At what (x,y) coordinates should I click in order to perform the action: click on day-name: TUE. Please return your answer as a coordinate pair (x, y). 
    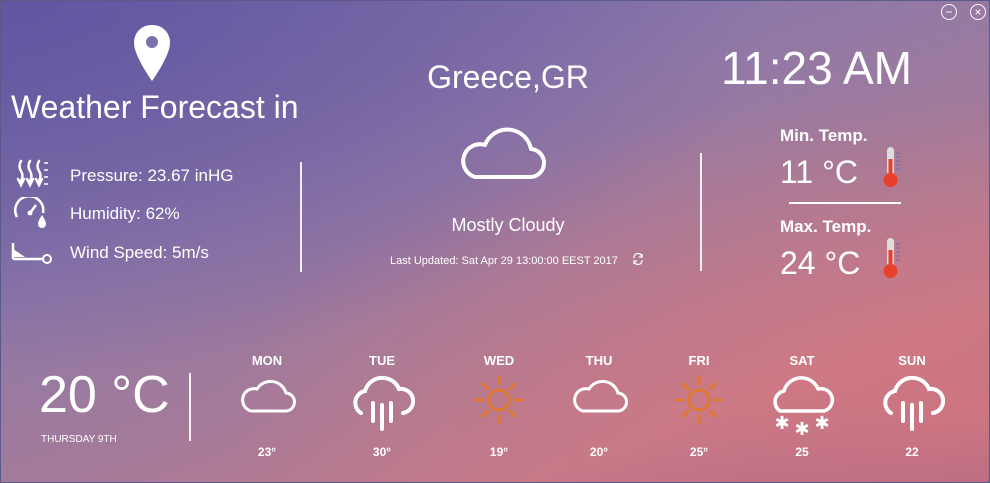
    Looking at the image, I should click on (382, 360).